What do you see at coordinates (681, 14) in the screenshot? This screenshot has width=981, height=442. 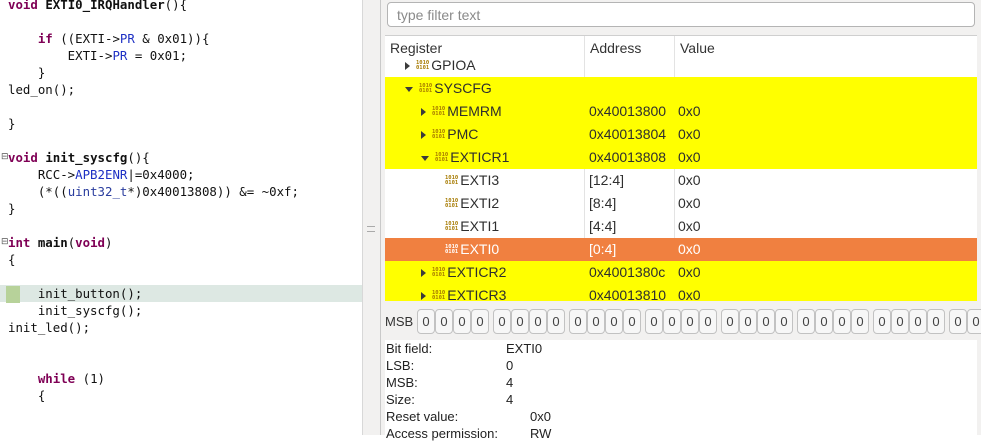 I see `filter-input` at bounding box center [681, 14].